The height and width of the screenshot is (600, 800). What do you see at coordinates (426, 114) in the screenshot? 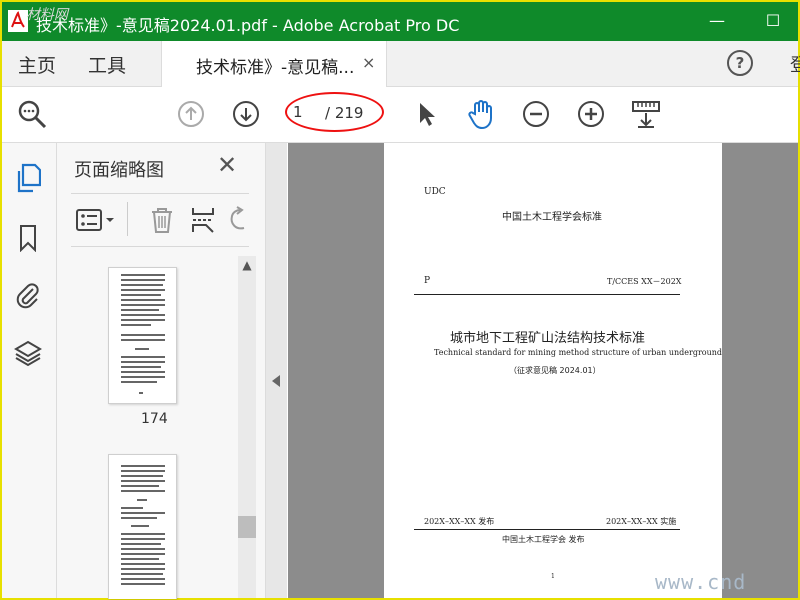
I see `select-pointer-icon` at bounding box center [426, 114].